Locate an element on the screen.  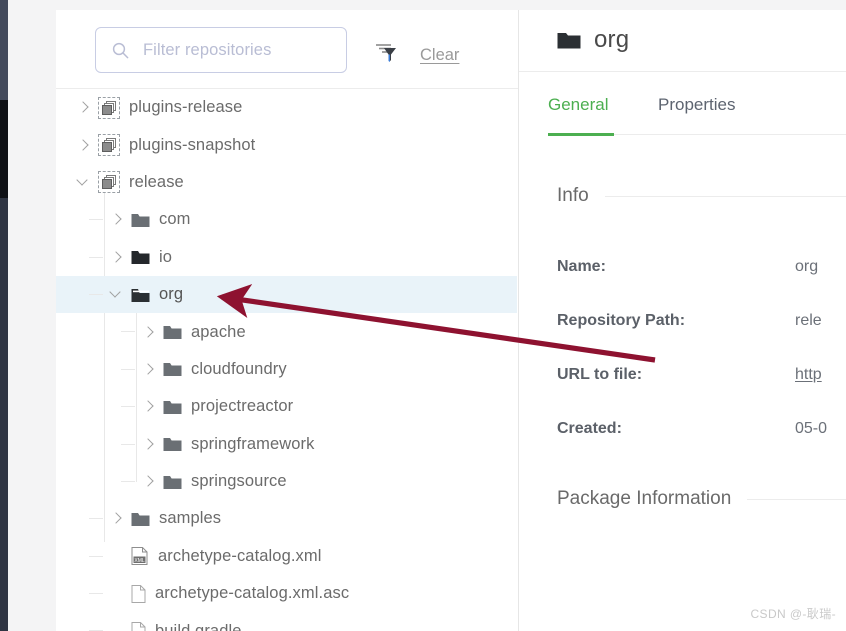
detail-header-divider is located at coordinates (682, 71).